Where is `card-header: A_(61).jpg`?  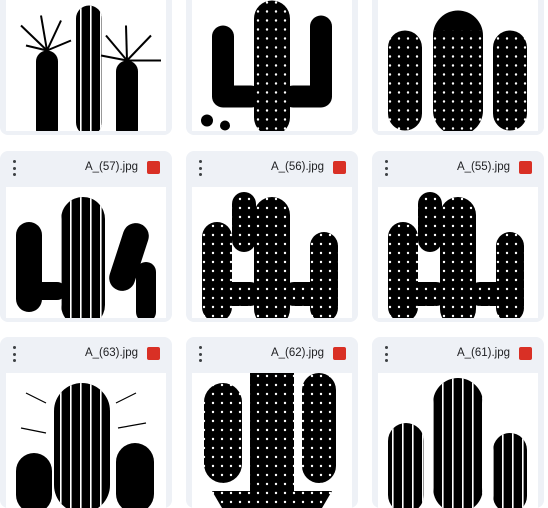
card-header: A_(61).jpg is located at coordinates (458, 354).